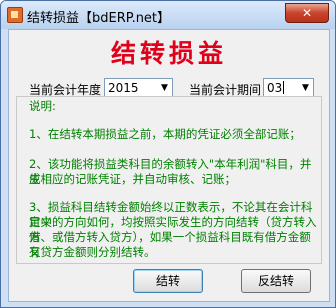  I want to click on reverse-carry-forward-button: 反结转, so click(276, 281).